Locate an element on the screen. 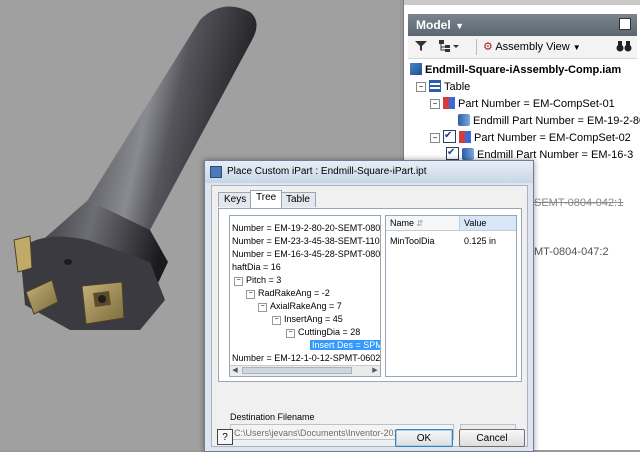  close-icon is located at coordinates (625, 24).